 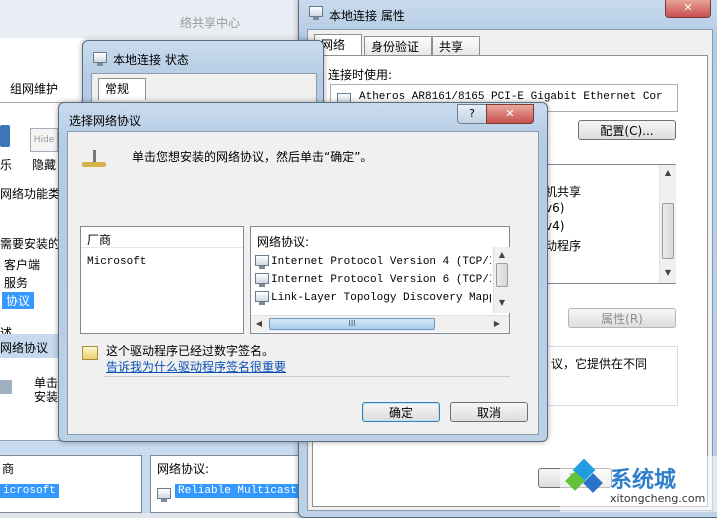 What do you see at coordinates (563, 191) in the screenshot?
I see `component-item: 机共享` at bounding box center [563, 191].